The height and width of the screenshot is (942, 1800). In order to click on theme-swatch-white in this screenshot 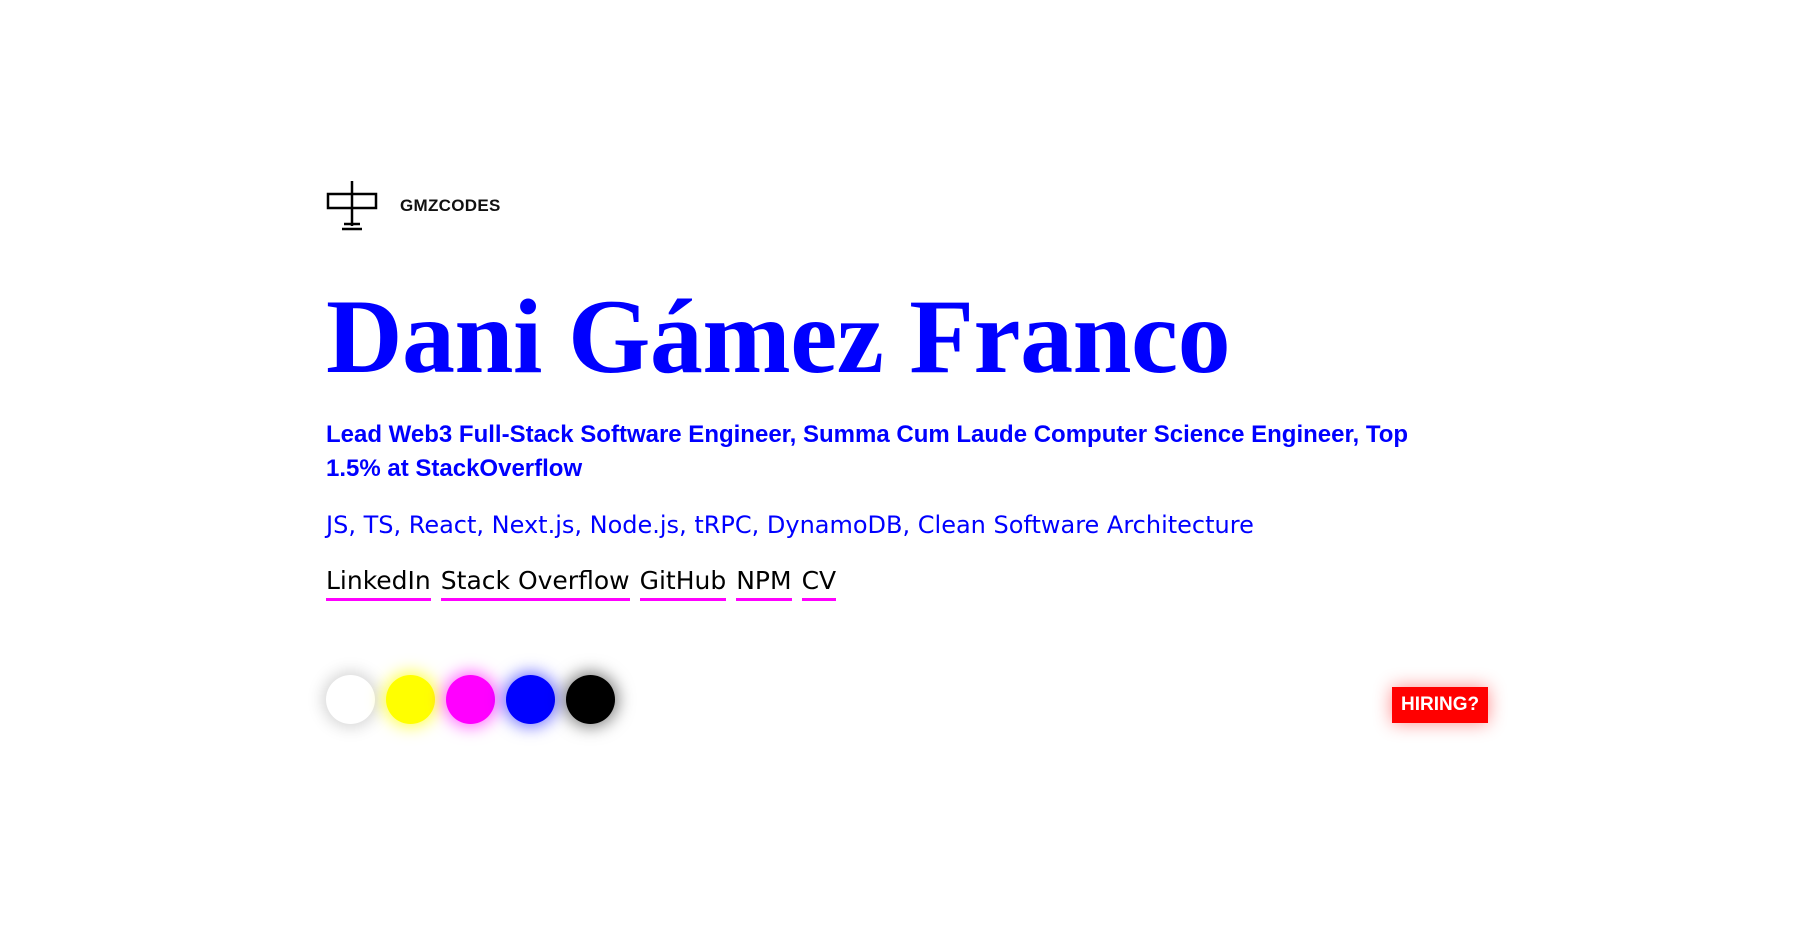, I will do `click(350, 699)`.